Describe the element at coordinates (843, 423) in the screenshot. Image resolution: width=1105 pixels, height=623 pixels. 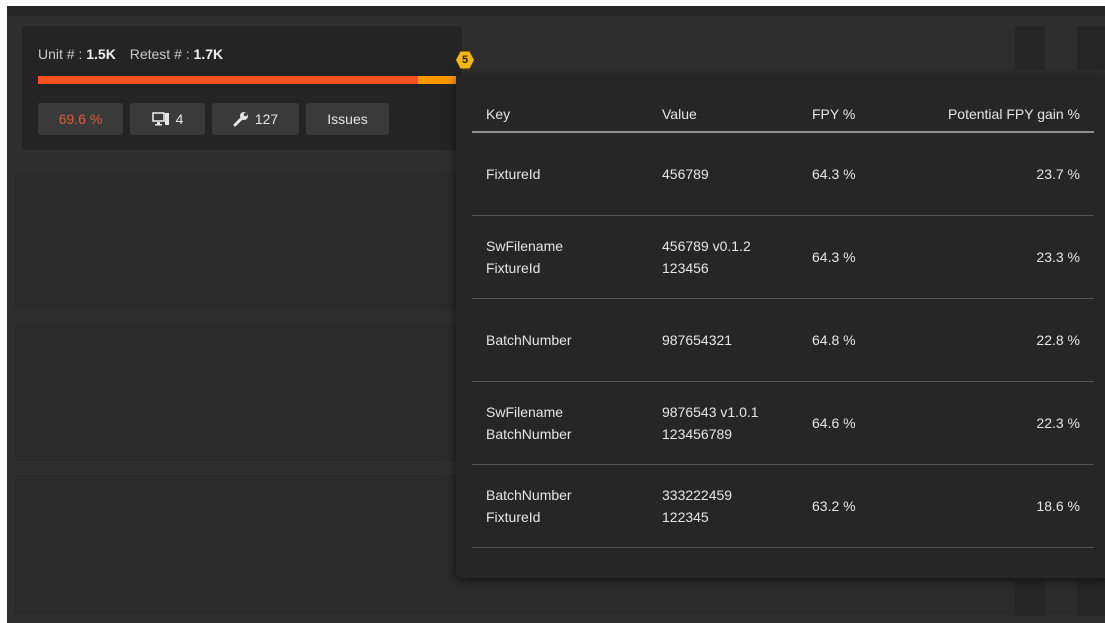
I see `fpy-cell: 64.6 %` at that location.